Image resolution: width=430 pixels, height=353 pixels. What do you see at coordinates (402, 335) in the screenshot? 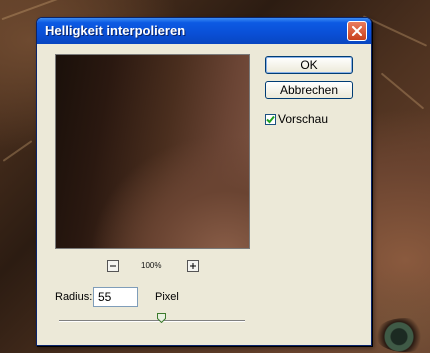
I see `eye` at bounding box center [402, 335].